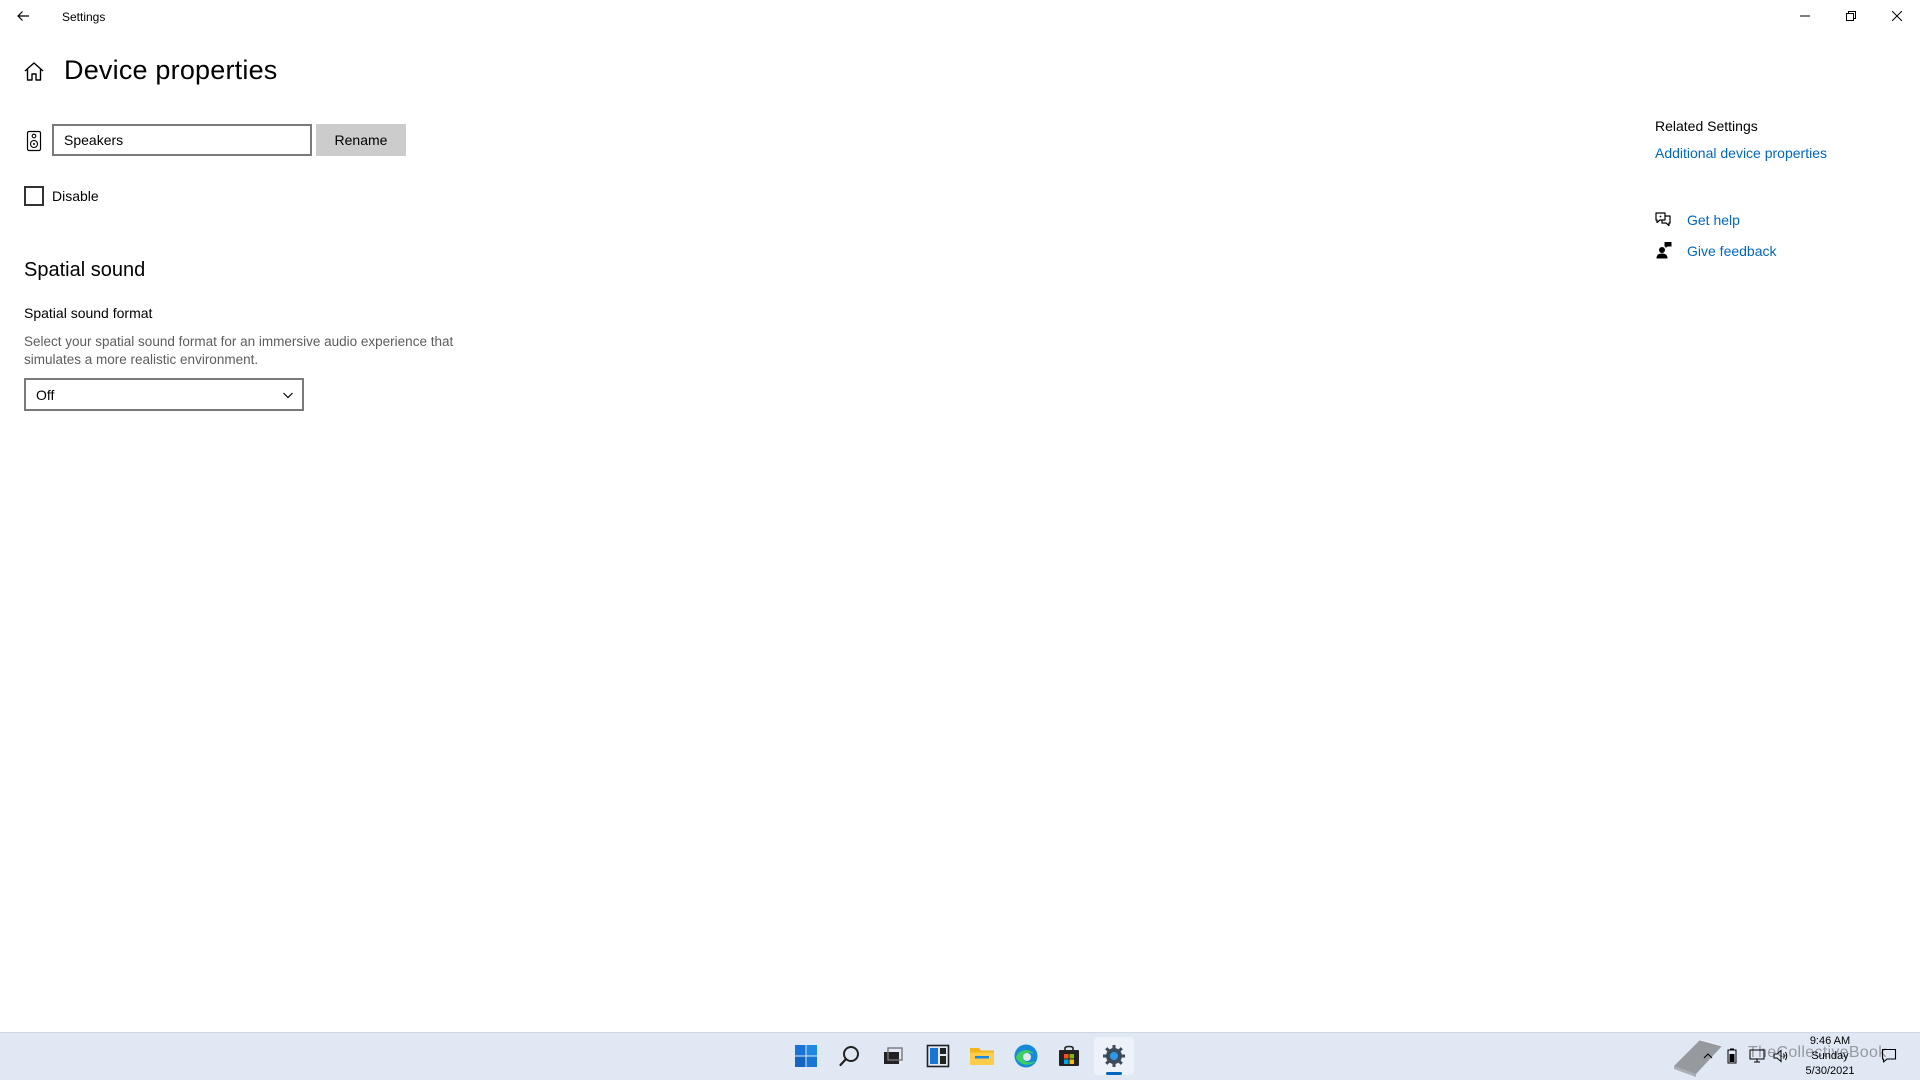 The image size is (1920, 1083). I want to click on store-button, so click(1069, 1056).